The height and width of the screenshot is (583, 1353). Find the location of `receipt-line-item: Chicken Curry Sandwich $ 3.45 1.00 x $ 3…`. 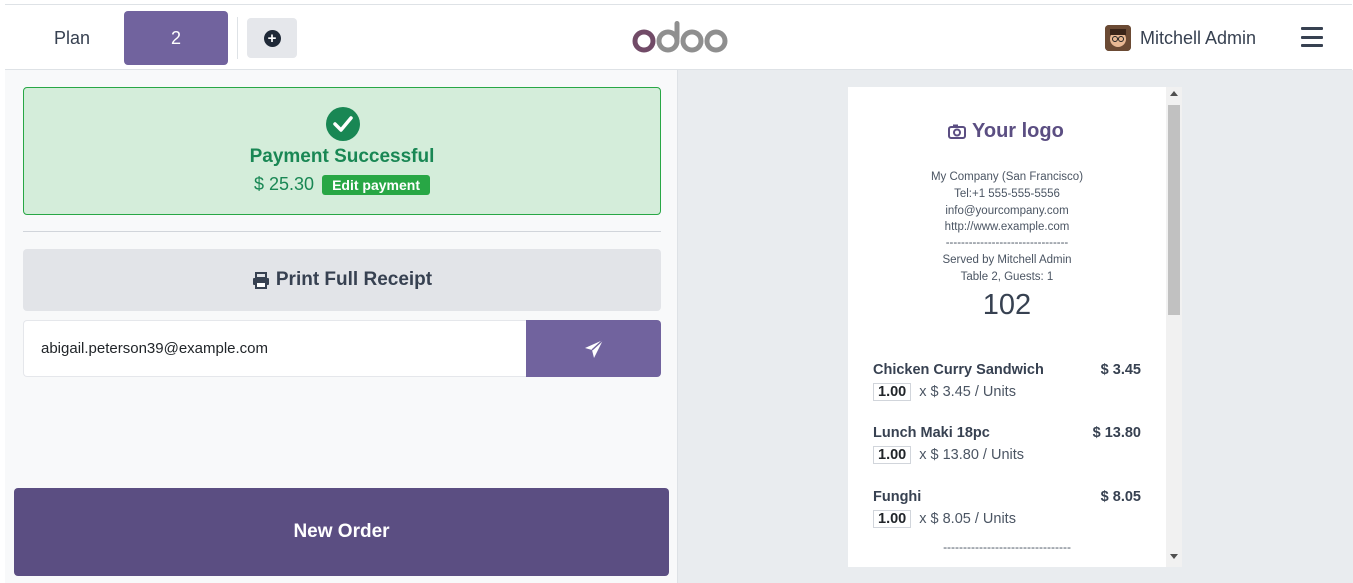

receipt-line-item: Chicken Curry Sandwich $ 3.45 1.00 x $ 3… is located at coordinates (1007, 381).